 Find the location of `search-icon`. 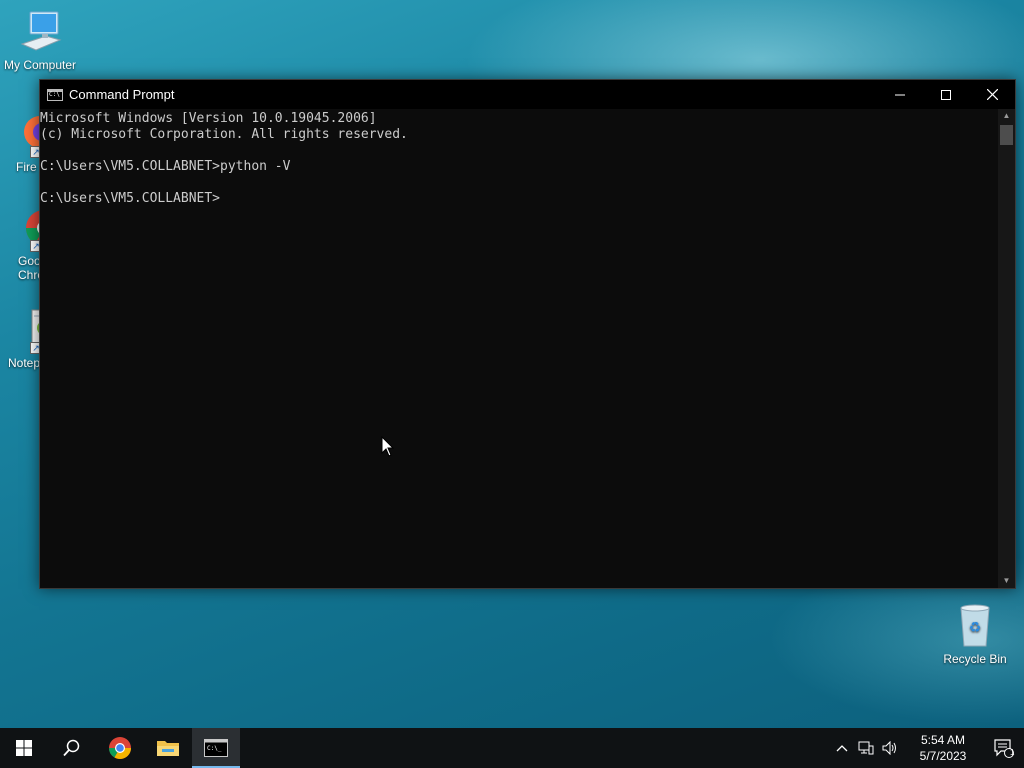

search-icon is located at coordinates (71, 748).